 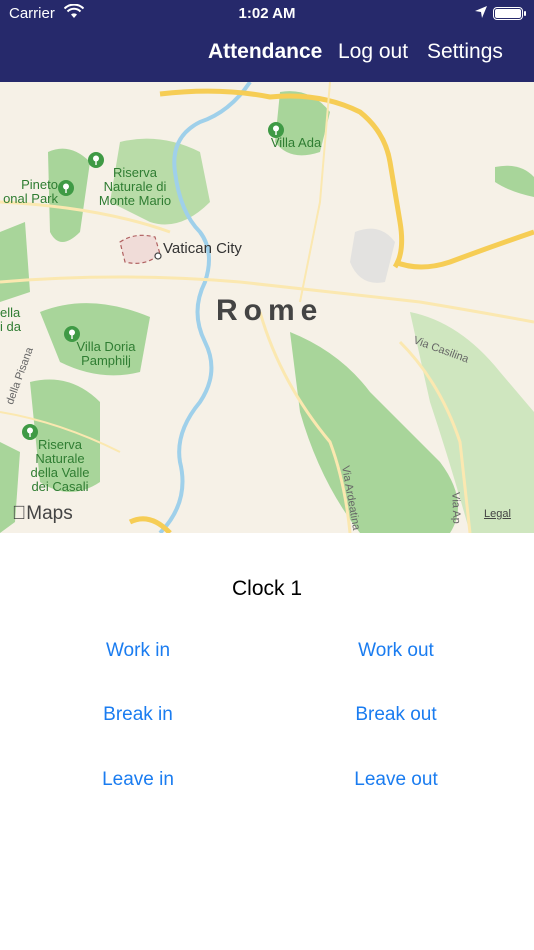 What do you see at coordinates (396, 780) in the screenshot?
I see `leave-out-button: Leave out` at bounding box center [396, 780].